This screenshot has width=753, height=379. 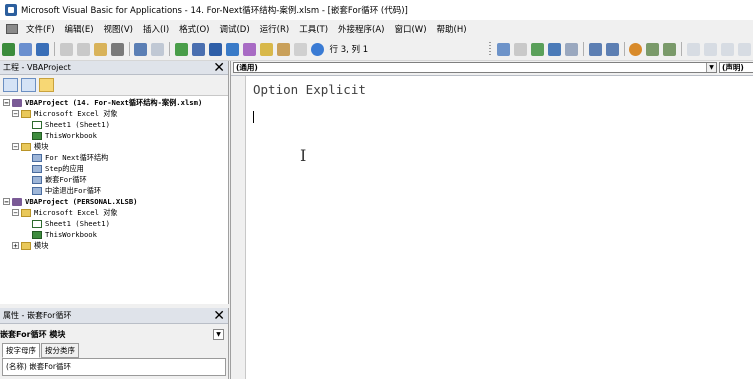 I want to click on tab-alphabetic: 按字母序, so click(x=21, y=350).